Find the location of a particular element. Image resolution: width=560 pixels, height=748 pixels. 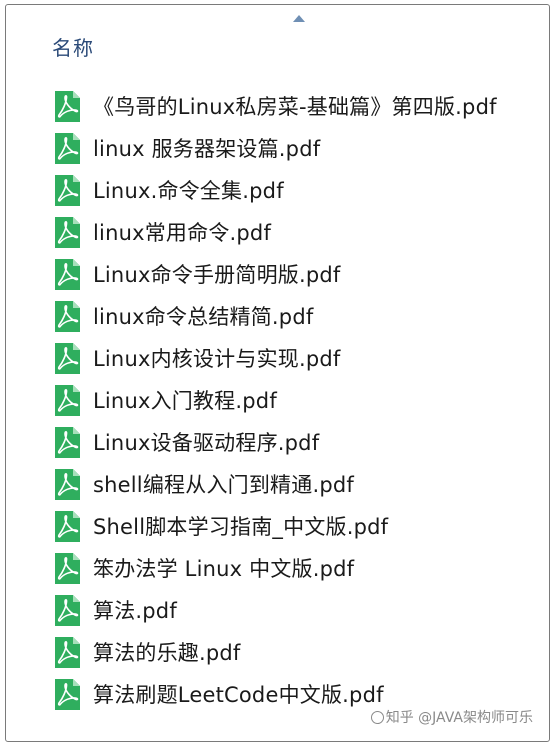

file-row: 算法的乐趣.pdf is located at coordinates (275, 652).